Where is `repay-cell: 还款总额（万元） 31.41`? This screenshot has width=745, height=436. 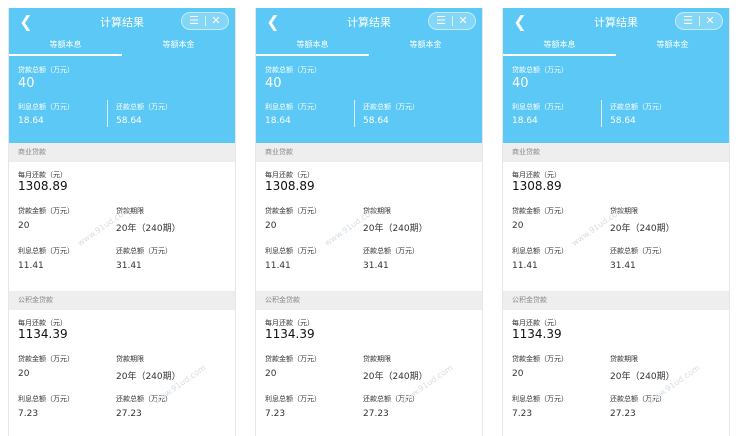
repay-cell: 还款总额（万元） 31.41 is located at coordinates (391, 258).